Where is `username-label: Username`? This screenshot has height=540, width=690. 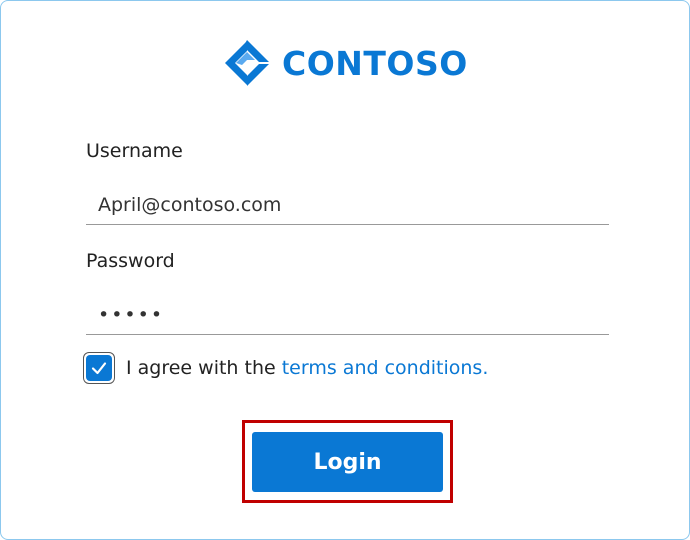 username-label: Username is located at coordinates (134, 151).